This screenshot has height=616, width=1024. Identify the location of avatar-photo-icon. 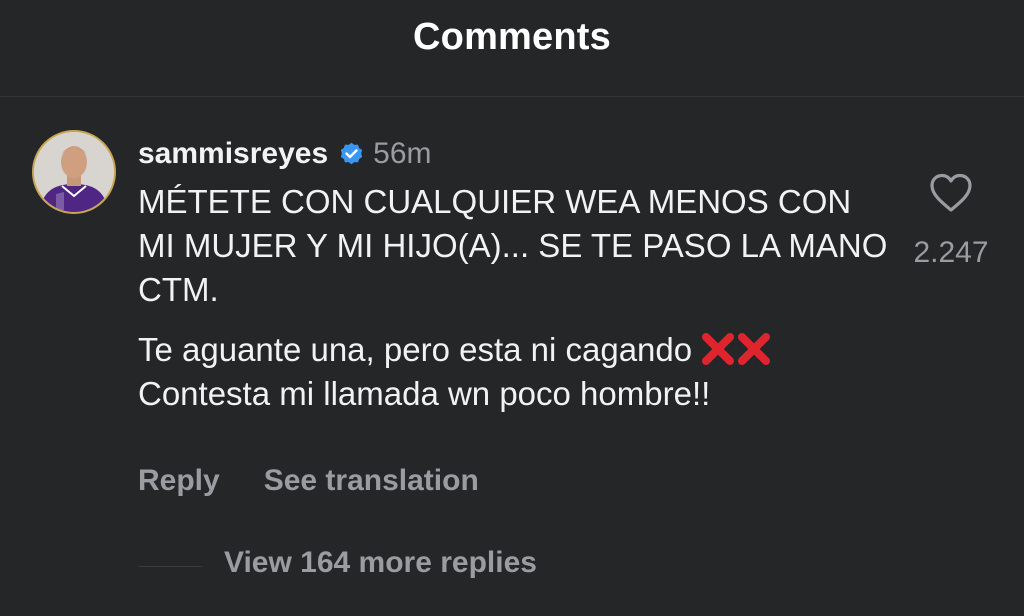
(74, 172).